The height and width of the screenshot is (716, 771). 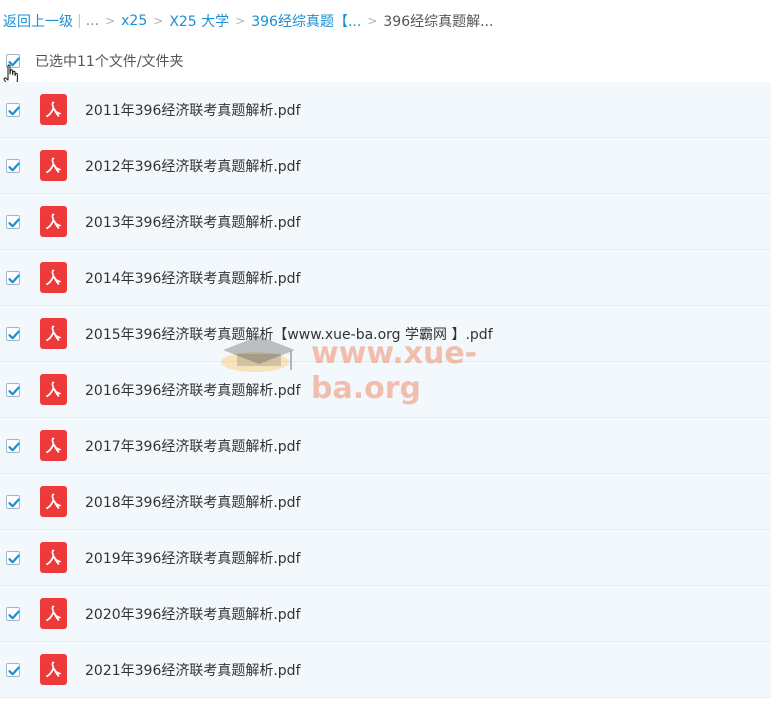 I want to click on breadcrumb-item-x25: x25, so click(x=134, y=21).